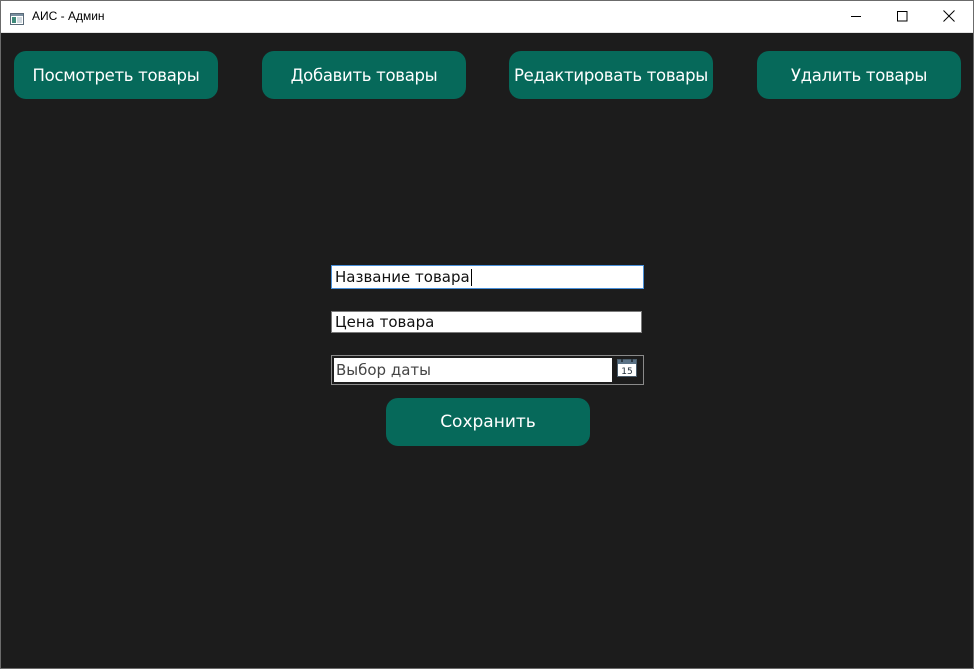  I want to click on close-icon, so click(949, 16).